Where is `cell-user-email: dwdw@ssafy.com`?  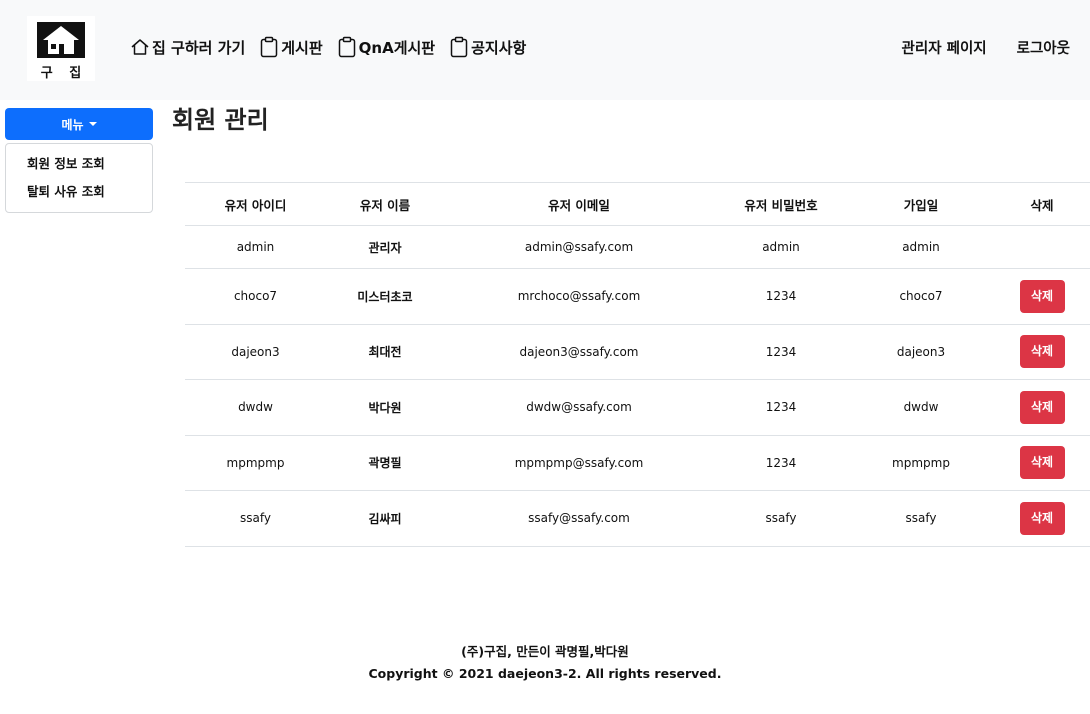 cell-user-email: dwdw@ssafy.com is located at coordinates (579, 407).